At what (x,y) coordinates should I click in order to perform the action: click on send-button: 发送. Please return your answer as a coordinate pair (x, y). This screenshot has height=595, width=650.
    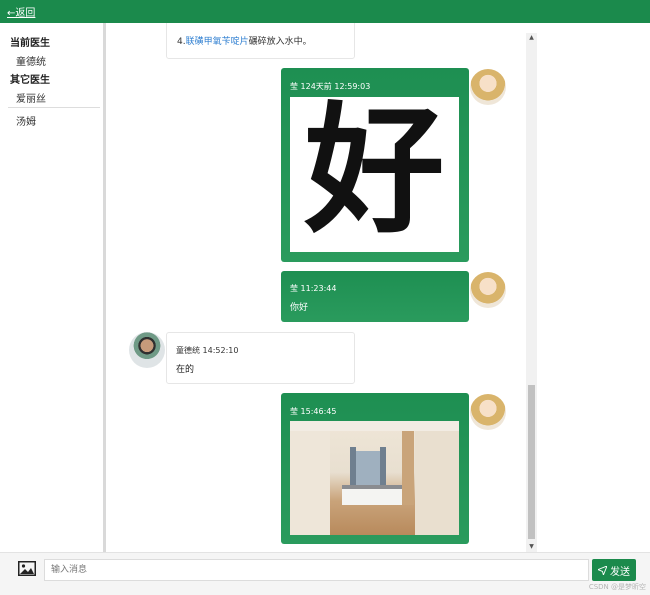
    Looking at the image, I should click on (614, 570).